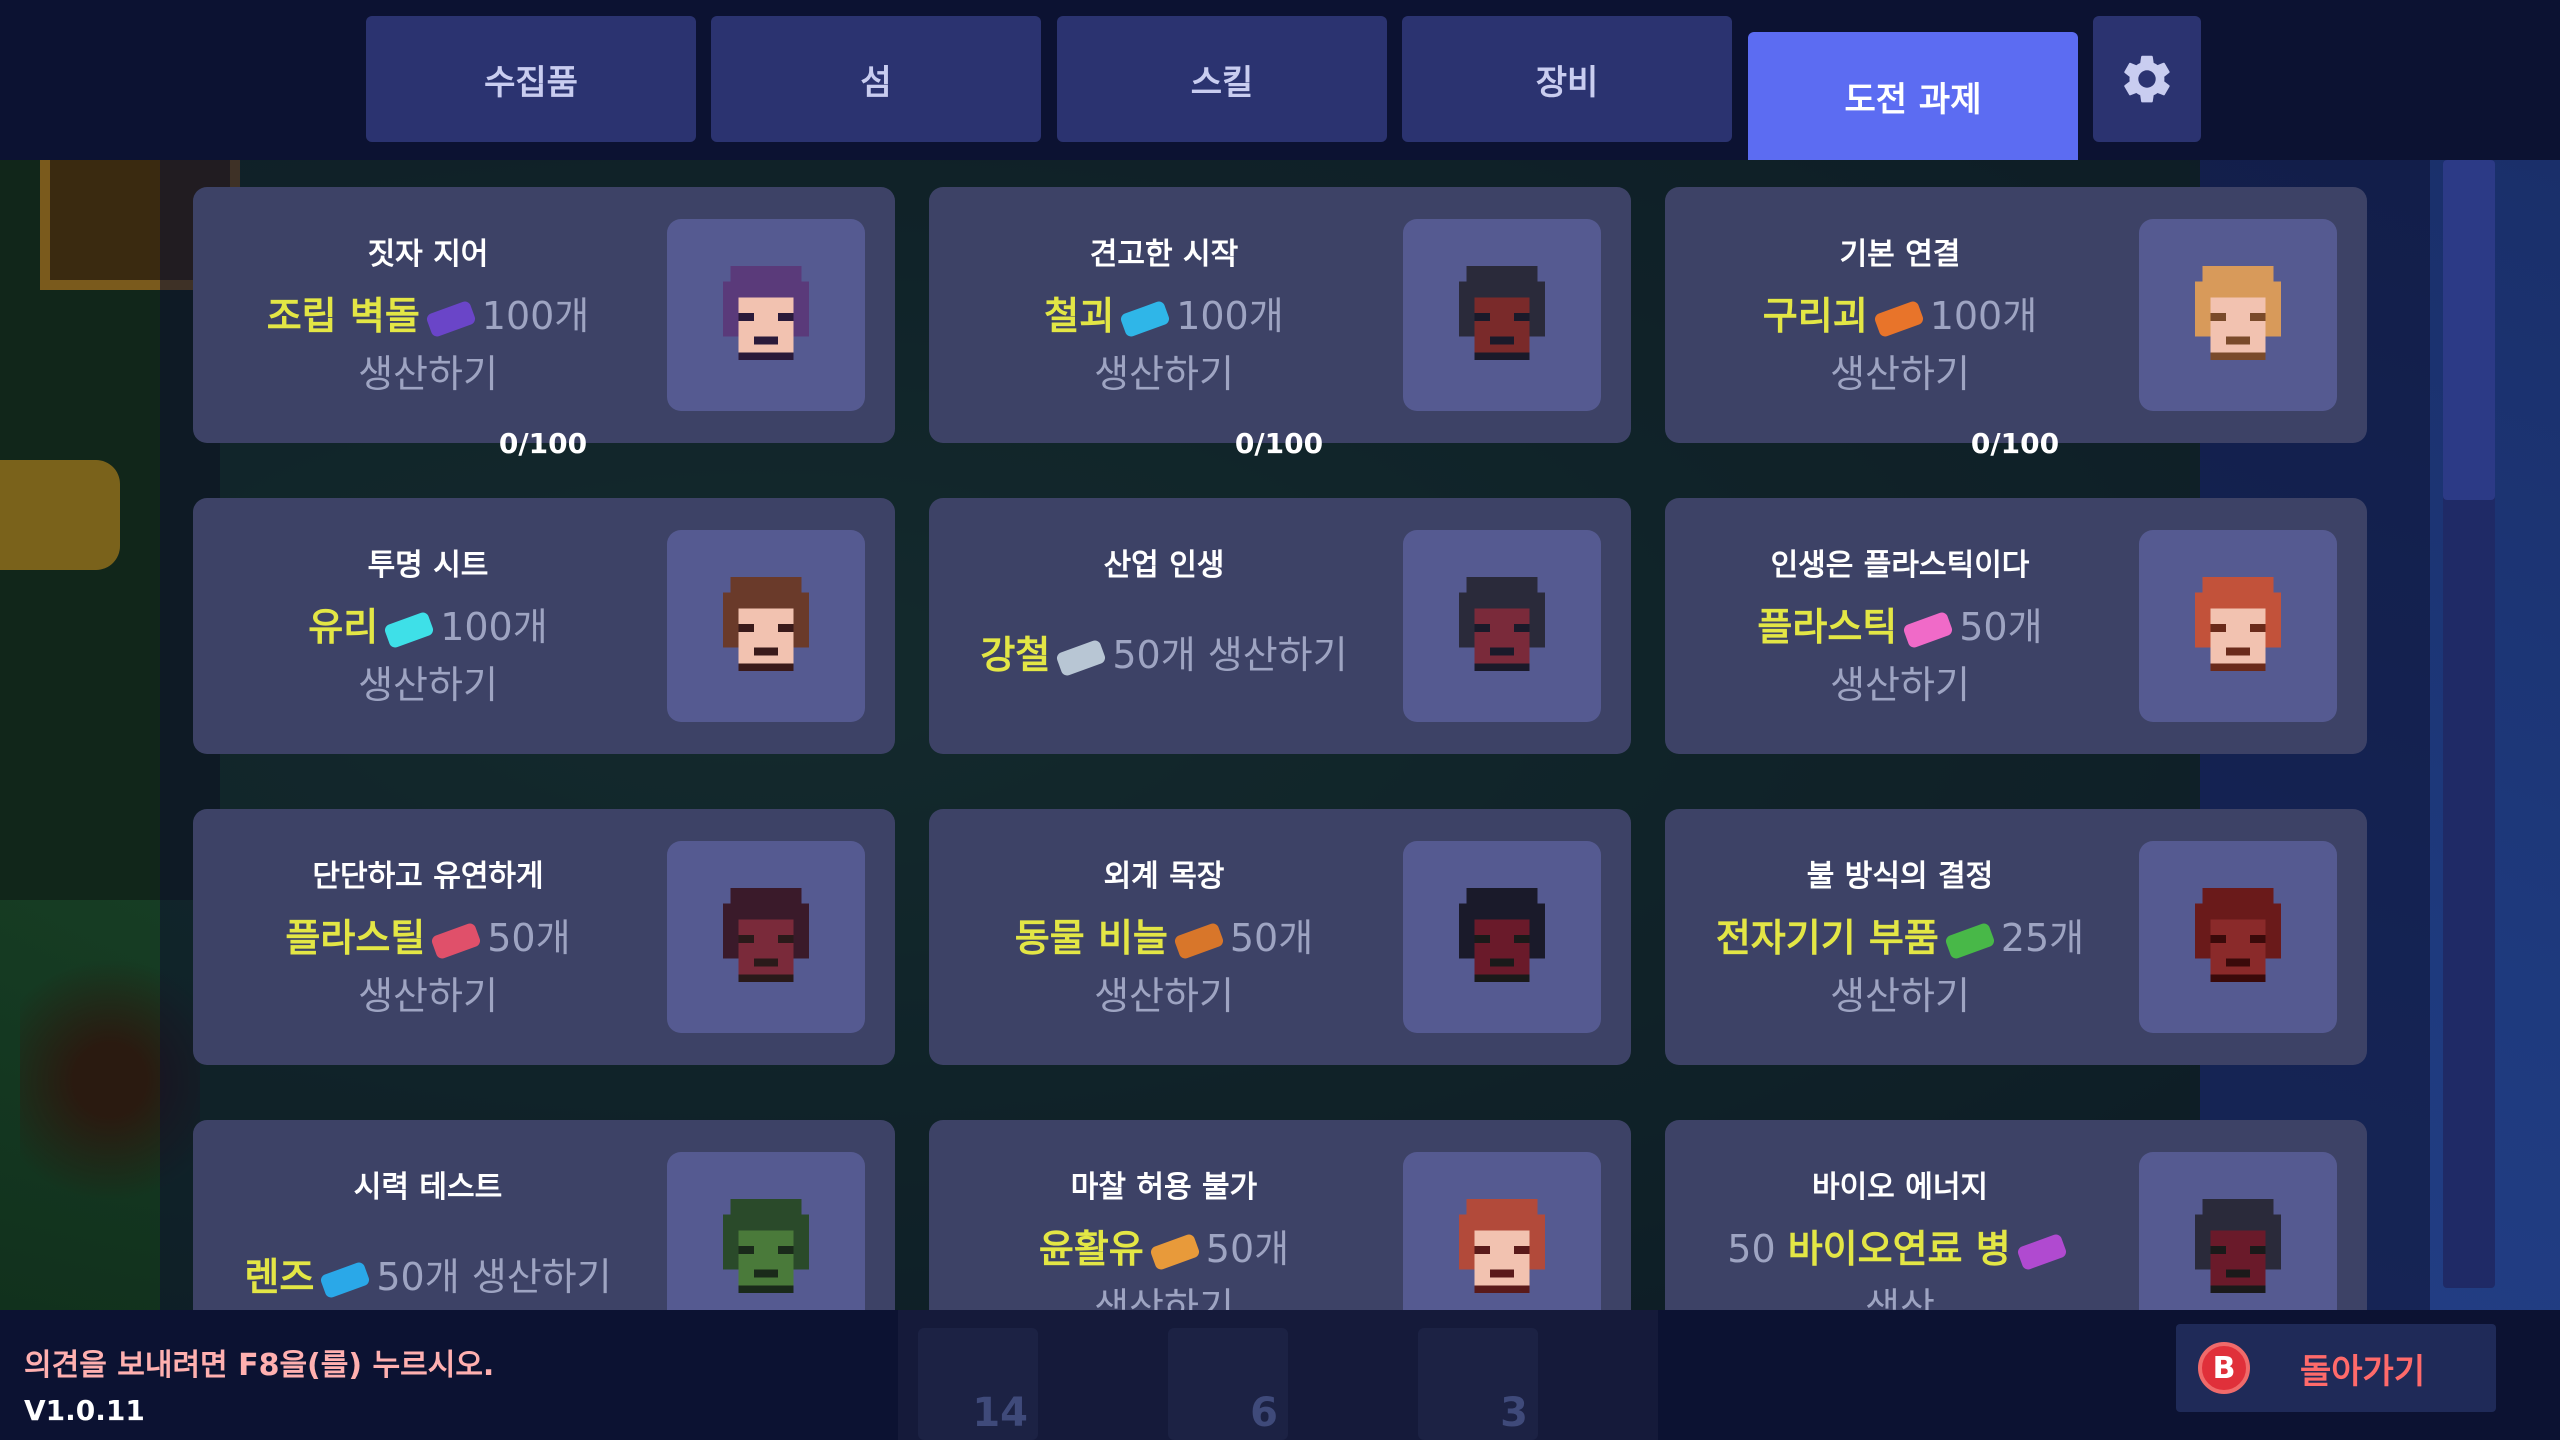  Describe the element at coordinates (1091, 938) in the screenshot. I see `challenge-item-name: 동물 비늘` at that location.